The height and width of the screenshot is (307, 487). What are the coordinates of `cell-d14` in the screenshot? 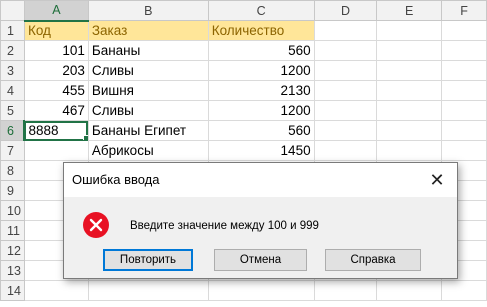 It's located at (345, 290).